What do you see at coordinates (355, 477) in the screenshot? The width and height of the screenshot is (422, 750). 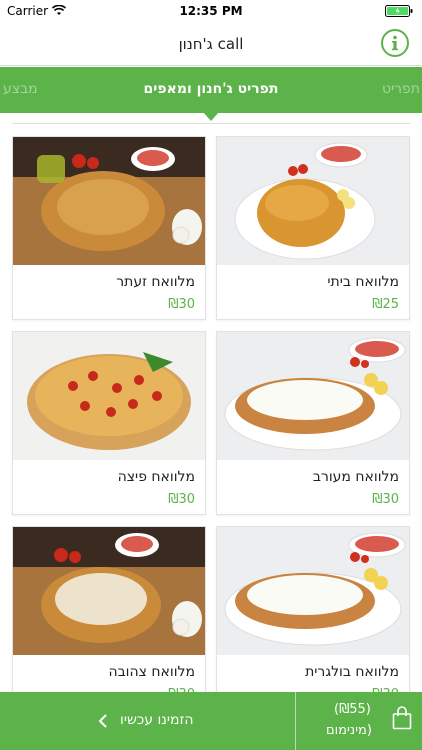 I see `product-name: מלוואח מעורב` at bounding box center [355, 477].